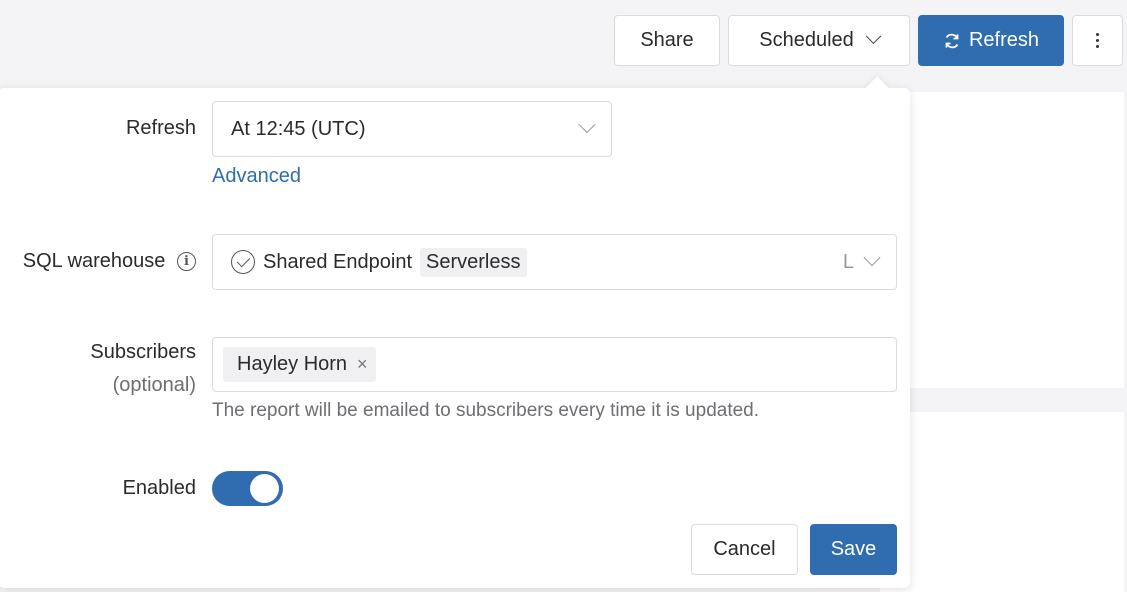 The width and height of the screenshot is (1127, 592). What do you see at coordinates (256, 176) in the screenshot?
I see `advanced-link: Advanced` at bounding box center [256, 176].